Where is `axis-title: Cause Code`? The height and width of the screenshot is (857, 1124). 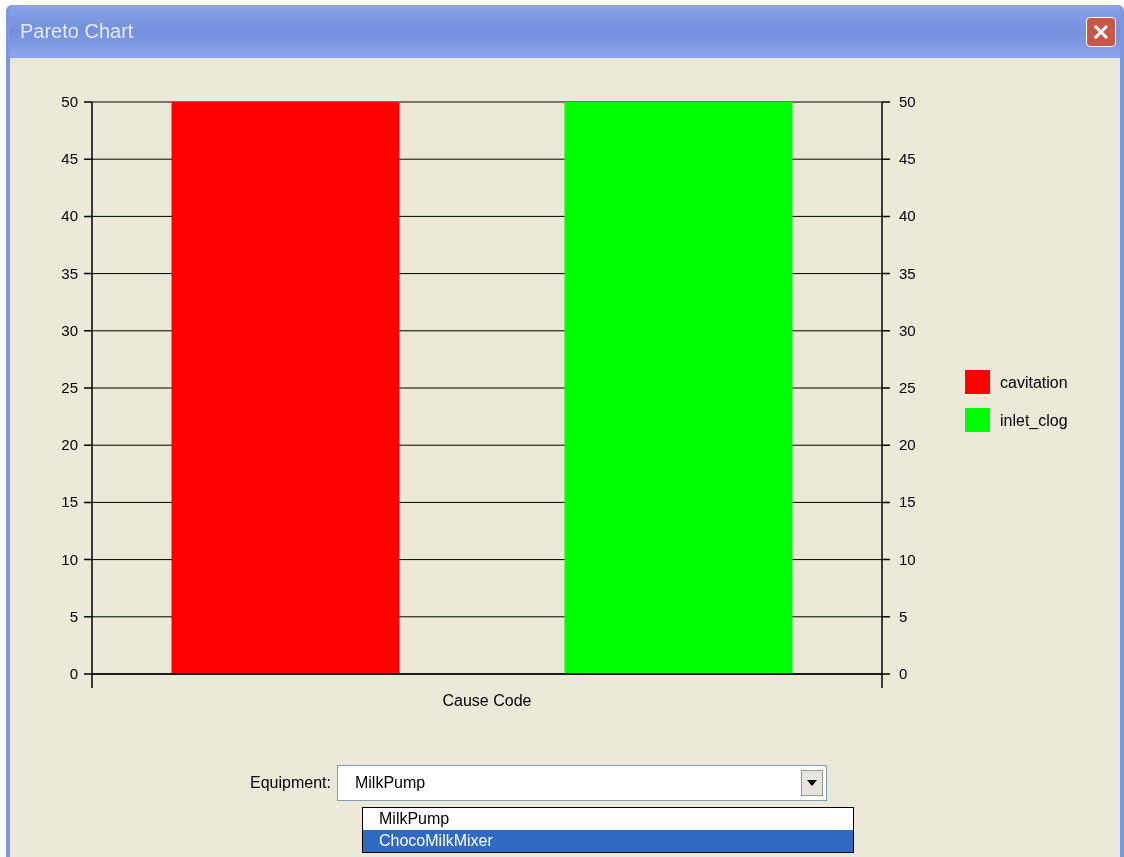 axis-title: Cause Code is located at coordinates (487, 700).